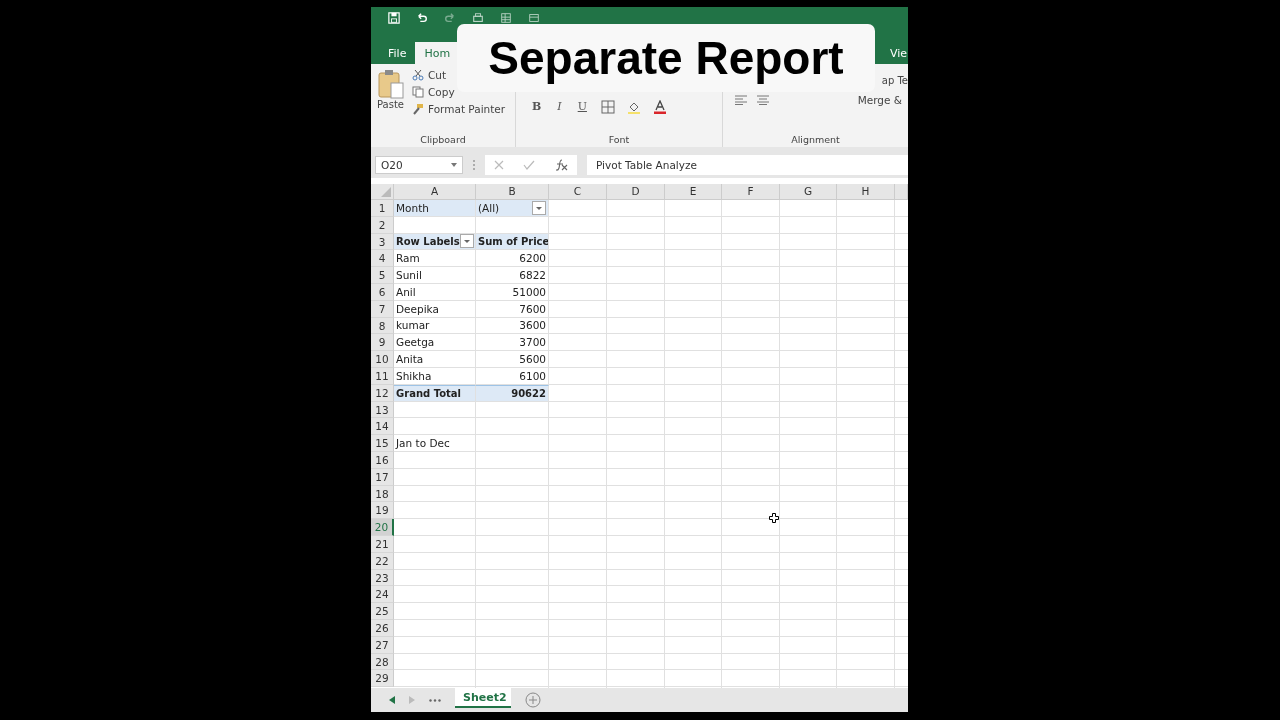 This screenshot has width=1280, height=720. Describe the element at coordinates (382, 359) in the screenshot. I see `row-header: 10` at that location.